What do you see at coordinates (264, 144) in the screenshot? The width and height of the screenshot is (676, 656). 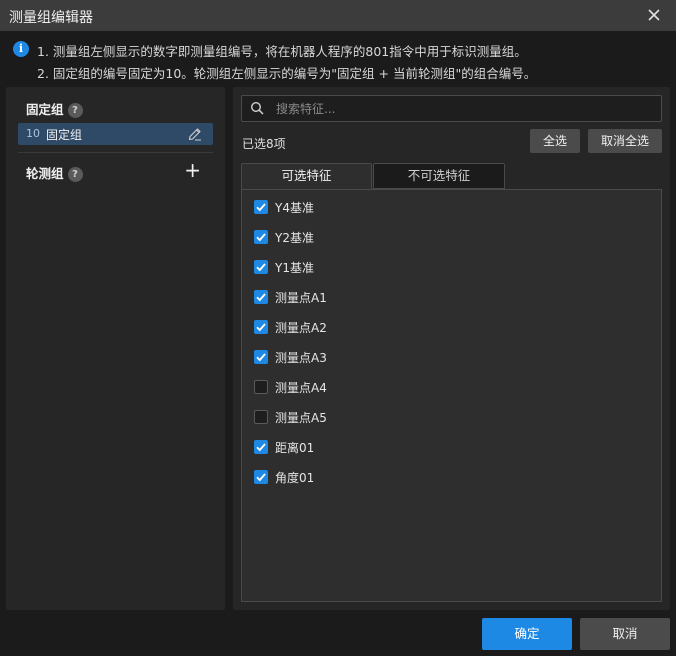 I see `selected-count: 已选8项` at bounding box center [264, 144].